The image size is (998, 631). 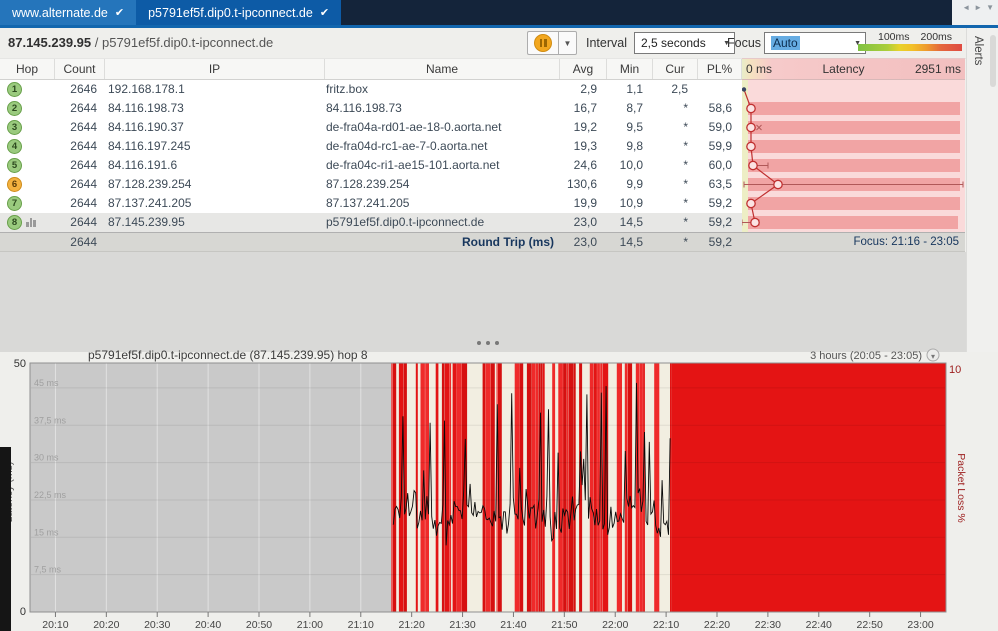 I want to click on svg-text: 22:00, so click(x=615, y=625).